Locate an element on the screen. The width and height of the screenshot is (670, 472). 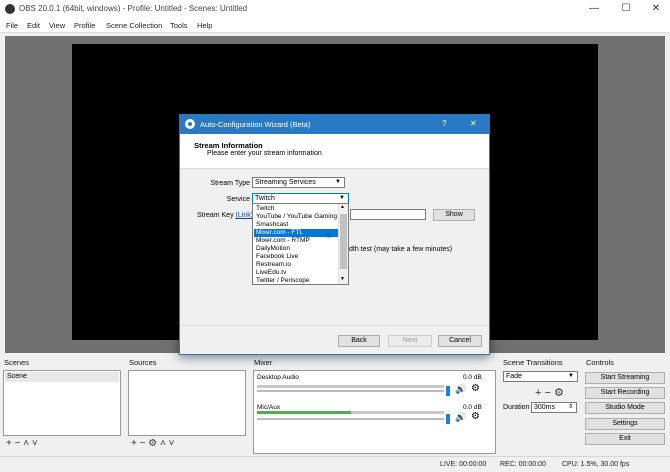
dialog-close-button: ✕ is located at coordinates (473, 123).